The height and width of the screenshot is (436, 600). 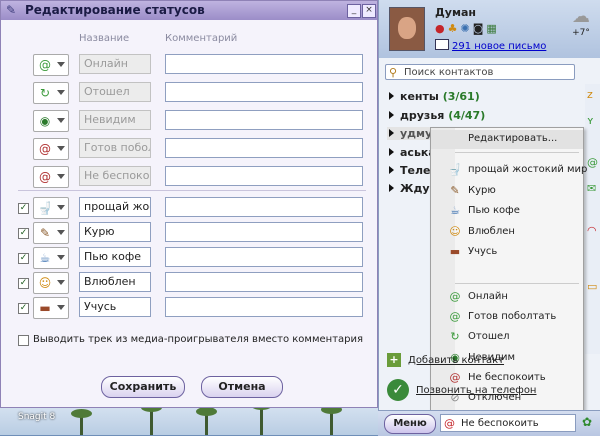 What do you see at coordinates (115, 282) in the screenshot?
I see `status-name-field: Влюблен` at bounding box center [115, 282].